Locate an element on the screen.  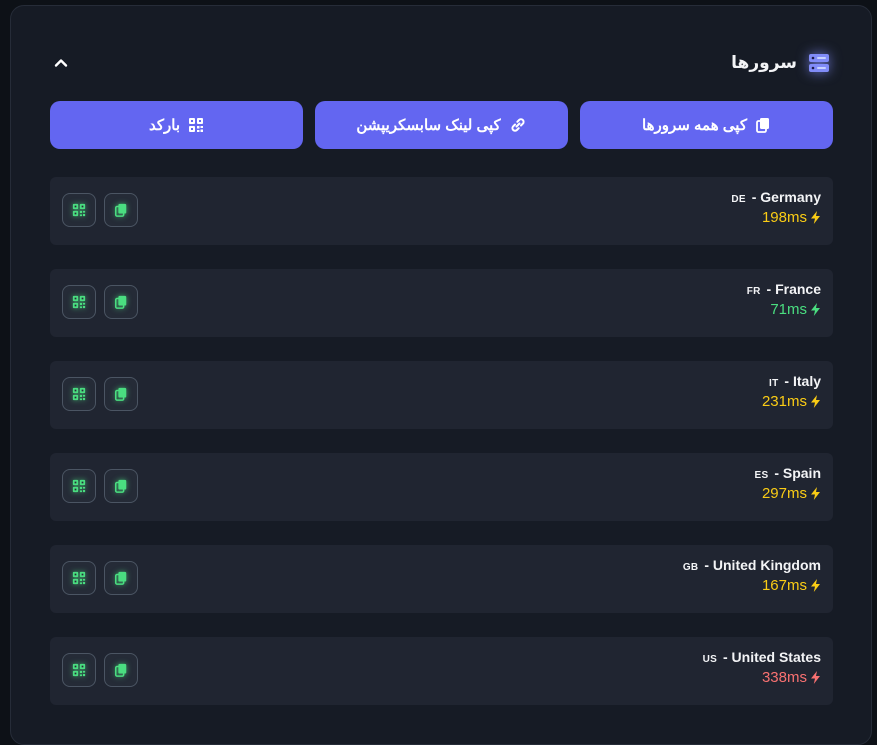
page-title: سرورها is located at coordinates (764, 62).